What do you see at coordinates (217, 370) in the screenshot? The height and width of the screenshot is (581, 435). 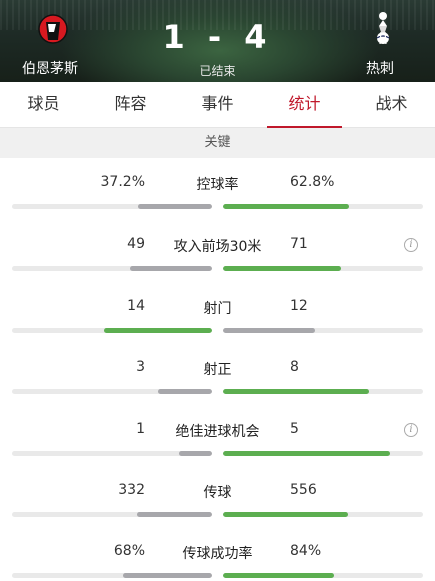 I see `stat-name: 射正` at bounding box center [217, 370].